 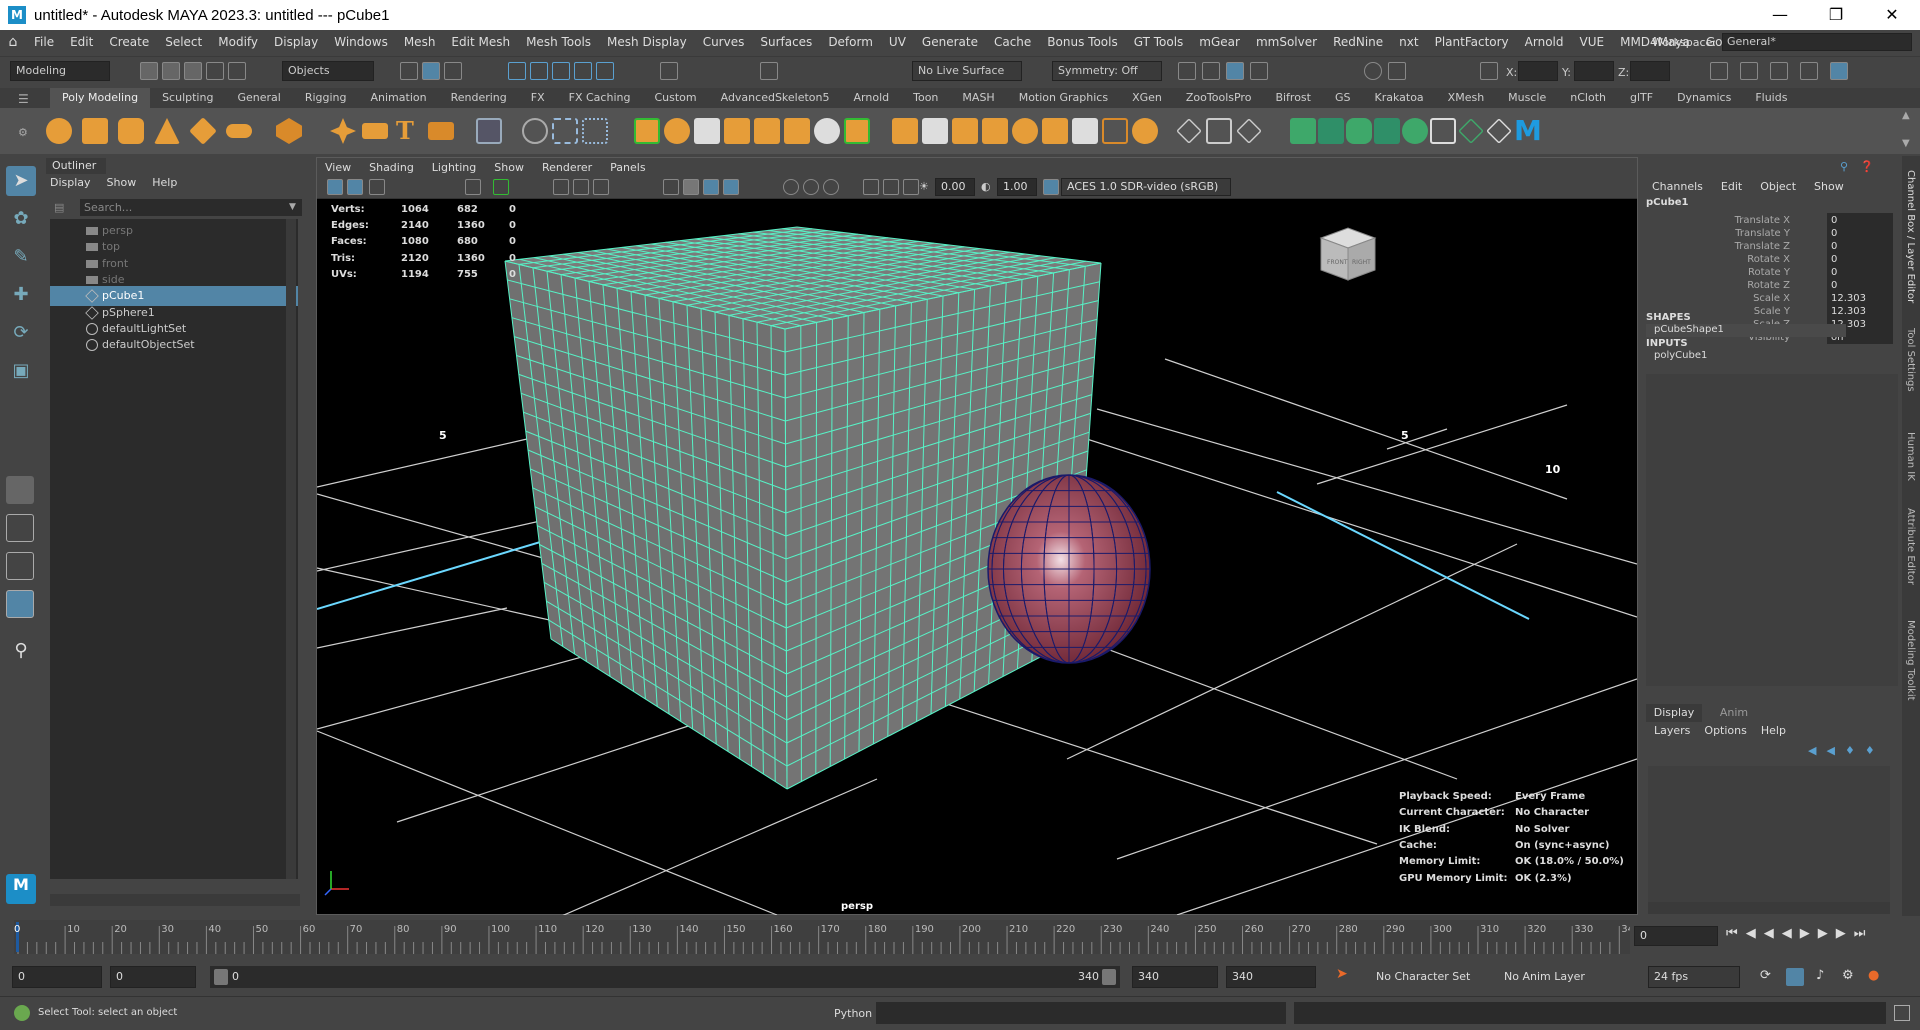 What do you see at coordinates (1839, 71) in the screenshot?
I see `channel-box-icon` at bounding box center [1839, 71].